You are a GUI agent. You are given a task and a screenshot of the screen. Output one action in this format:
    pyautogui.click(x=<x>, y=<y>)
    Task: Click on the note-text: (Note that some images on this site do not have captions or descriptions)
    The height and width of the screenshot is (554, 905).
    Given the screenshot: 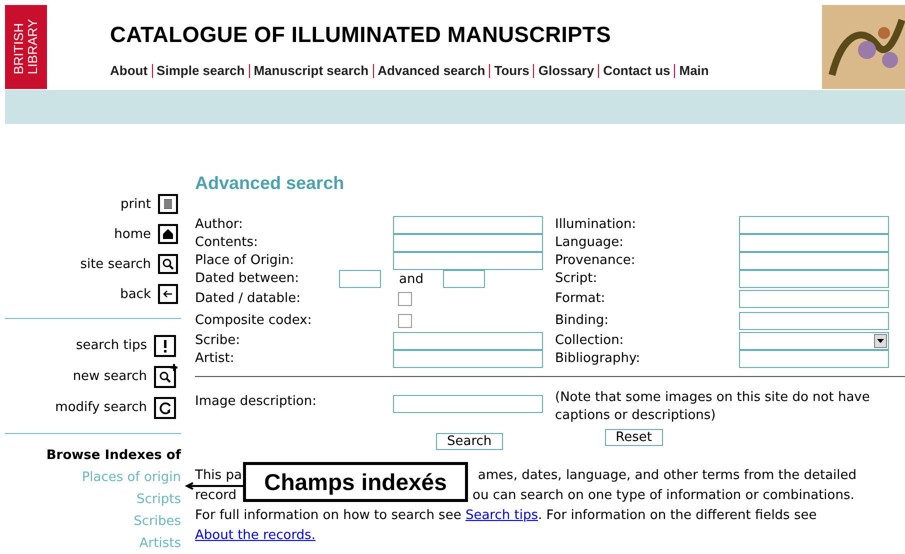 What is the action you would take?
    pyautogui.click(x=713, y=407)
    